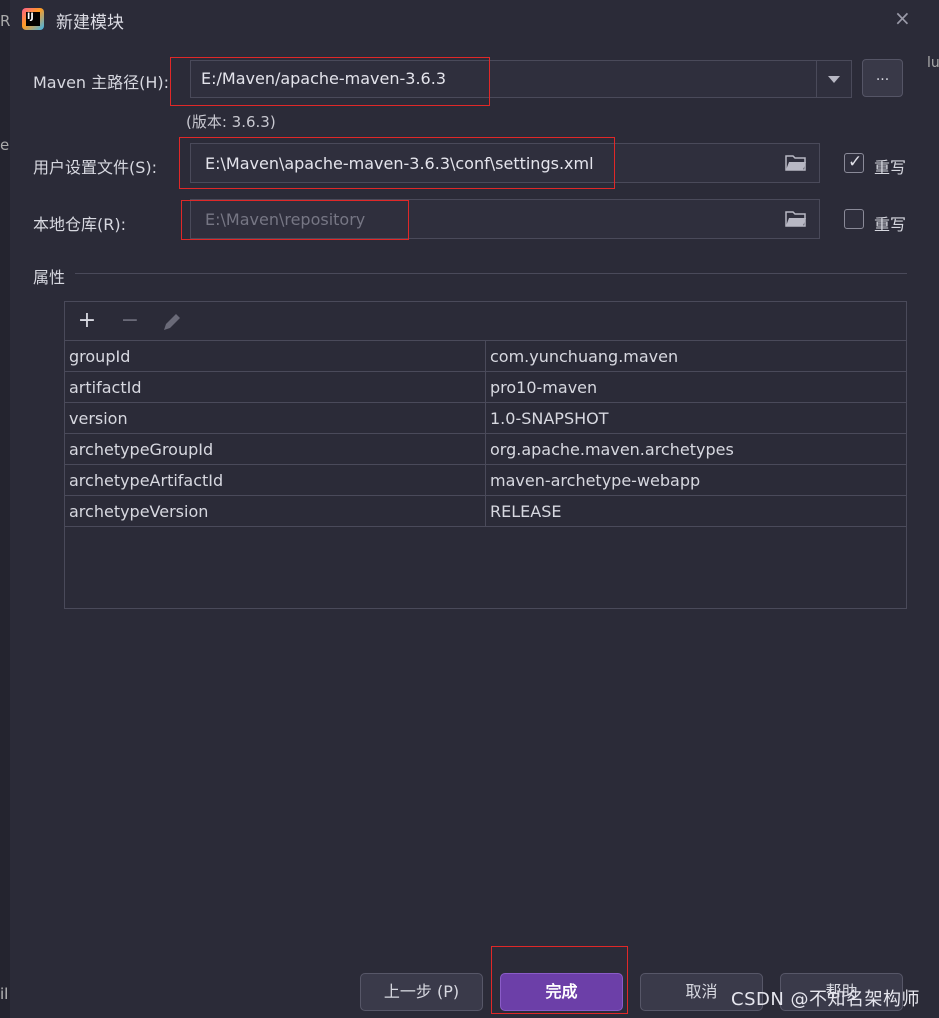 The width and height of the screenshot is (939, 1018). I want to click on property-key: version, so click(275, 418).